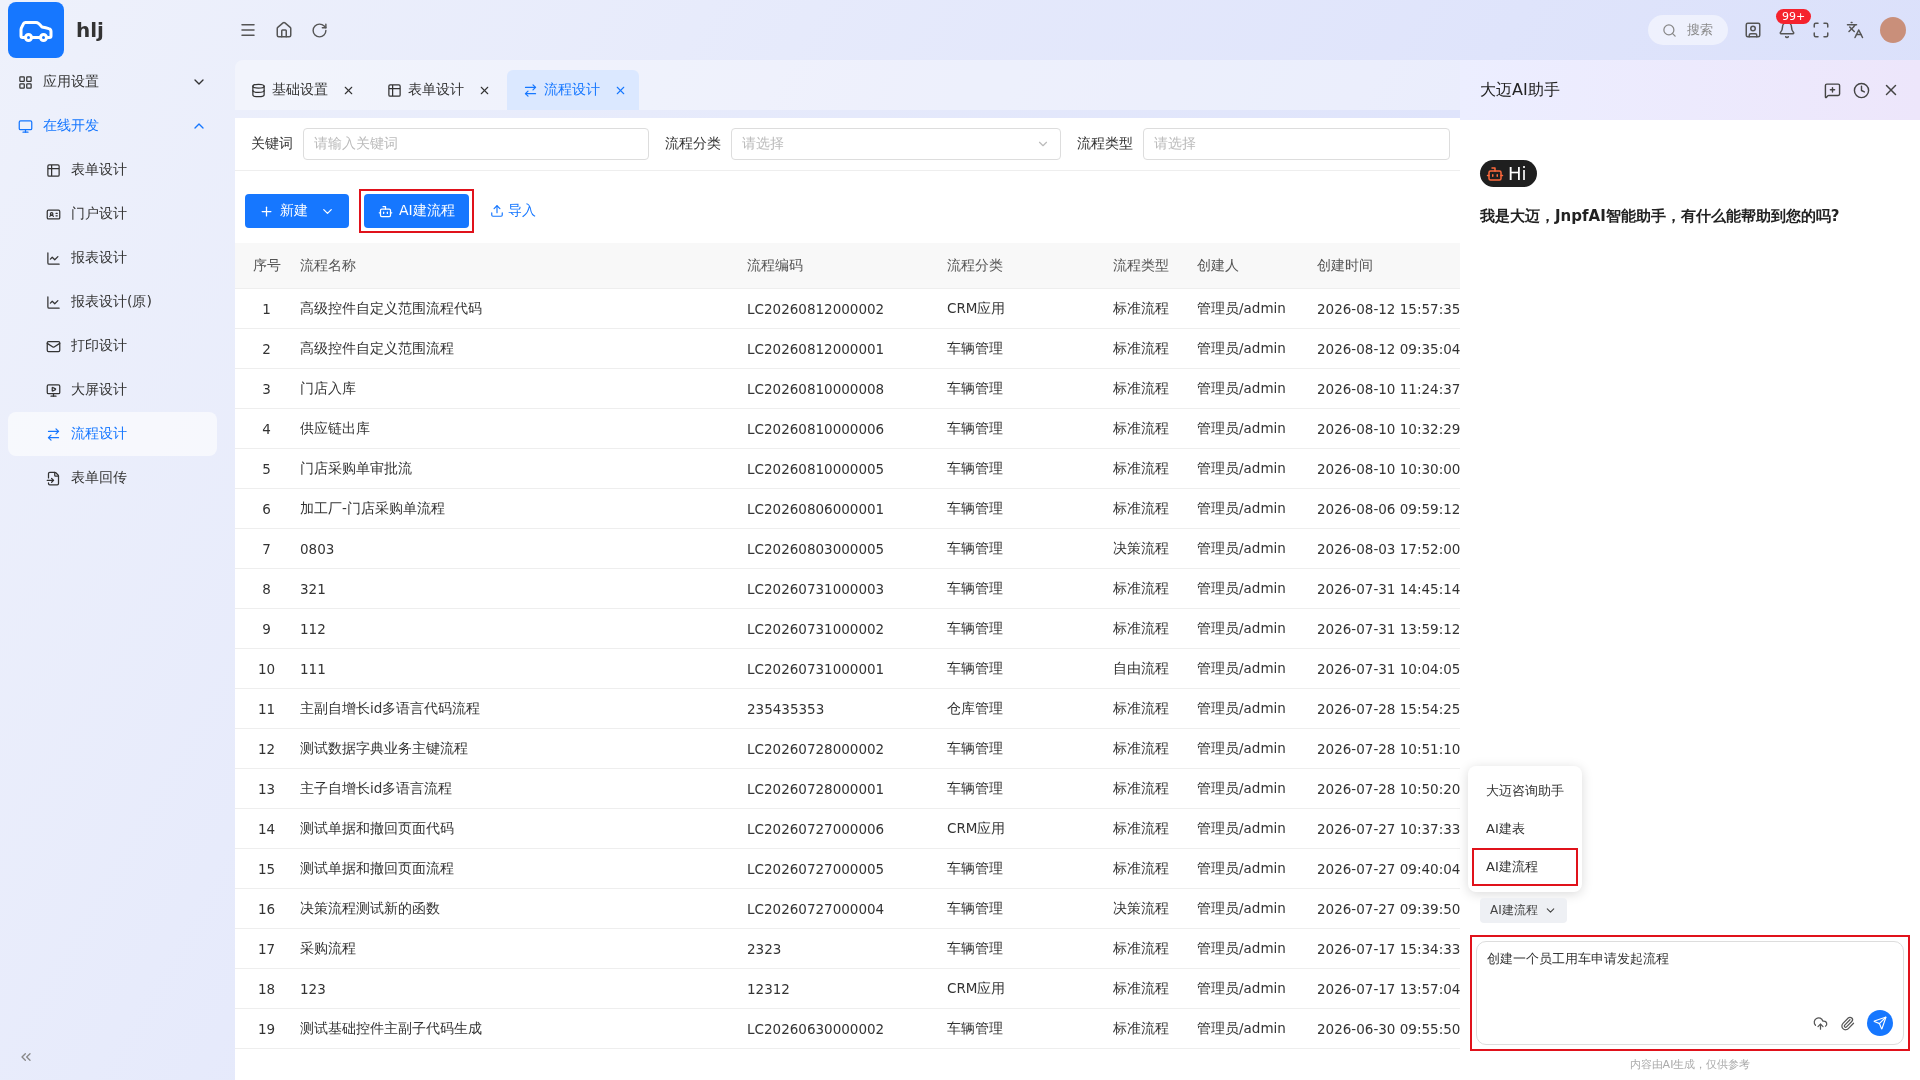 The height and width of the screenshot is (1080, 1920). Describe the element at coordinates (816, 668) in the screenshot. I see `table-cell-text: LC20260731000001` at that location.